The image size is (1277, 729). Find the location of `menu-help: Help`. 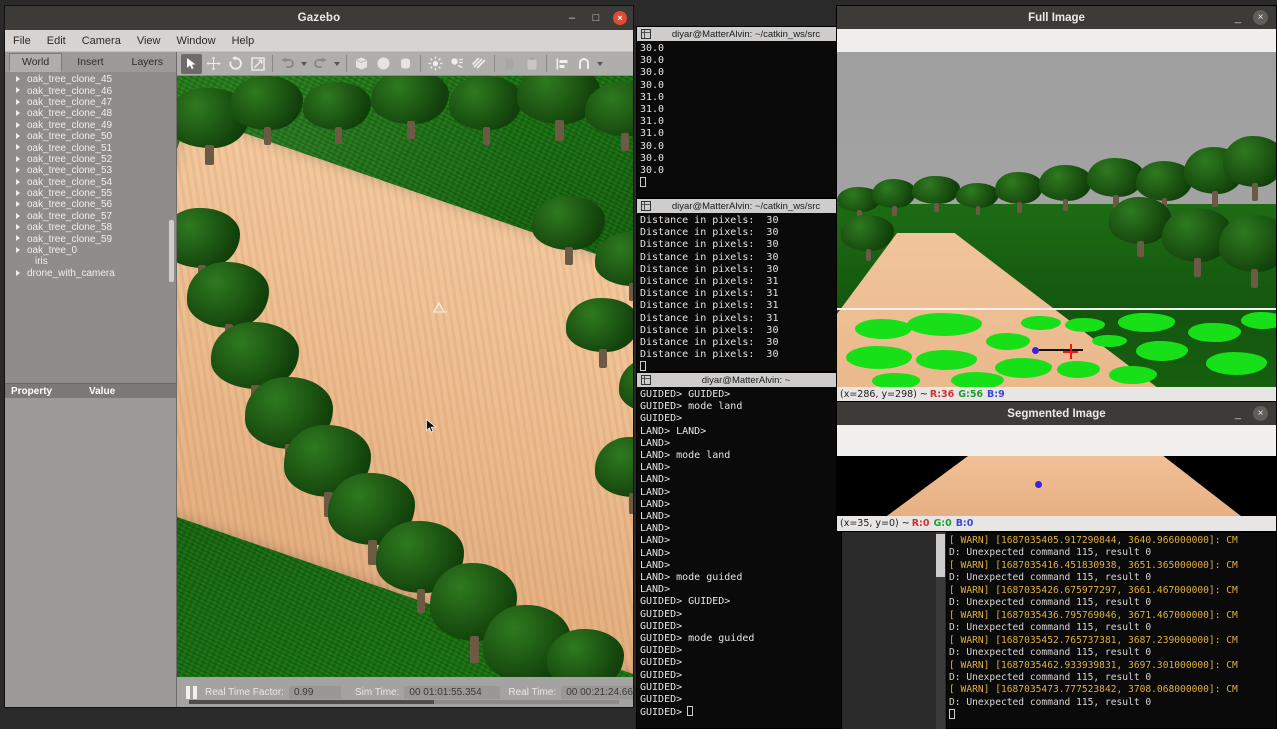

menu-help: Help is located at coordinates (243, 41).